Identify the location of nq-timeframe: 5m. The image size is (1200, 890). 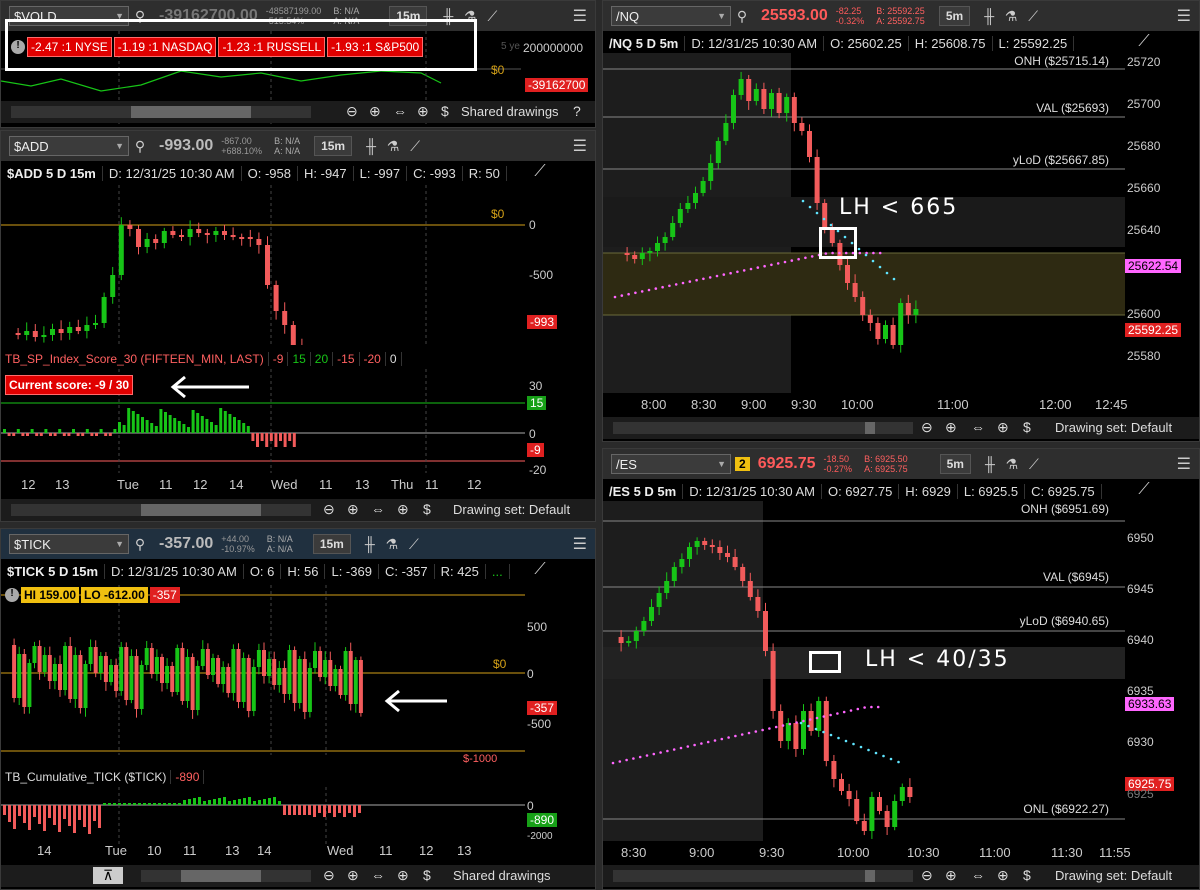
(954, 16).